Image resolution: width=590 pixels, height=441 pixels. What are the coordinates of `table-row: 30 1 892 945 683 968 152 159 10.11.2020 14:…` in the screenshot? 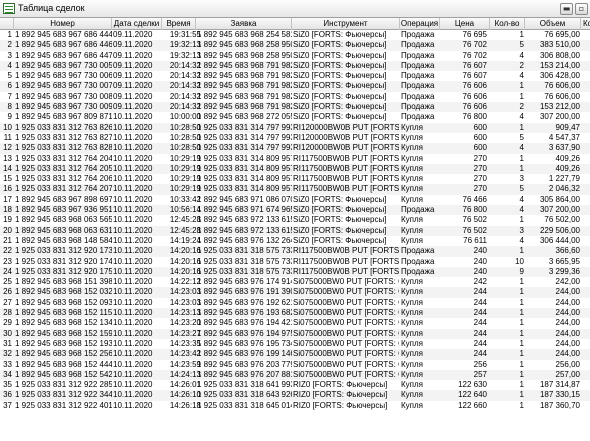 It's located at (295, 333).